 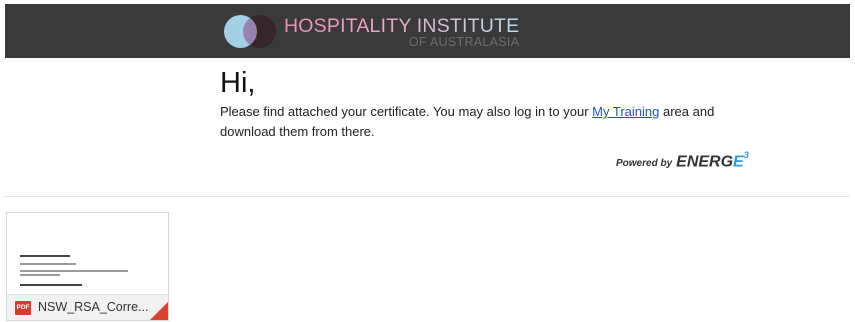 What do you see at coordinates (427, 196) in the screenshot?
I see `divider` at bounding box center [427, 196].